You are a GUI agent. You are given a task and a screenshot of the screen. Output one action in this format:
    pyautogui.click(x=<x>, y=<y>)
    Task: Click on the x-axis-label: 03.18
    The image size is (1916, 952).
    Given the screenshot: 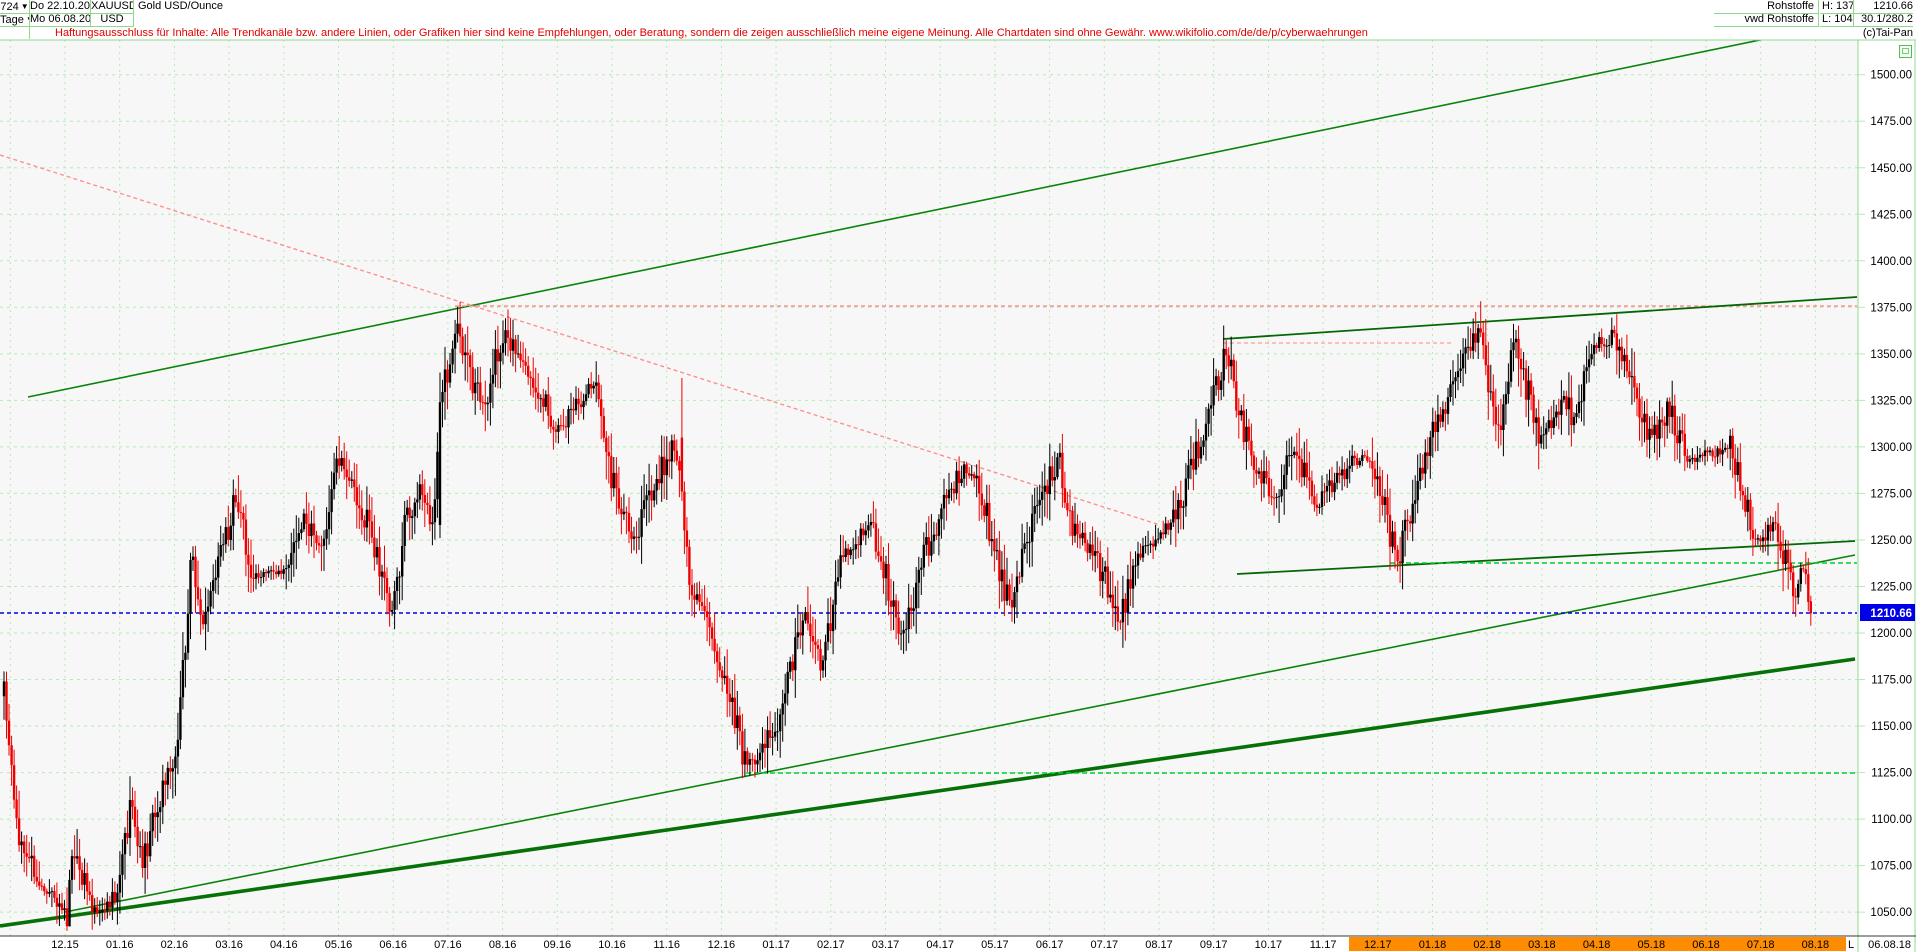 What is the action you would take?
    pyautogui.click(x=1542, y=945)
    